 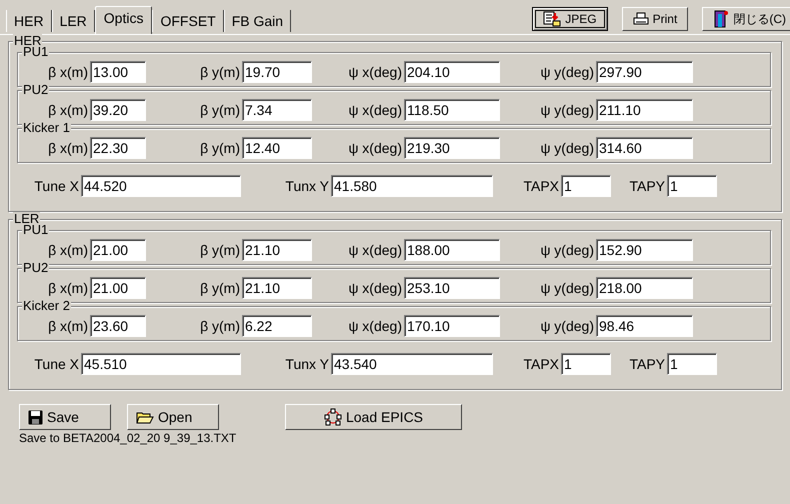 What do you see at coordinates (173, 417) in the screenshot?
I see `open-button: Open` at bounding box center [173, 417].